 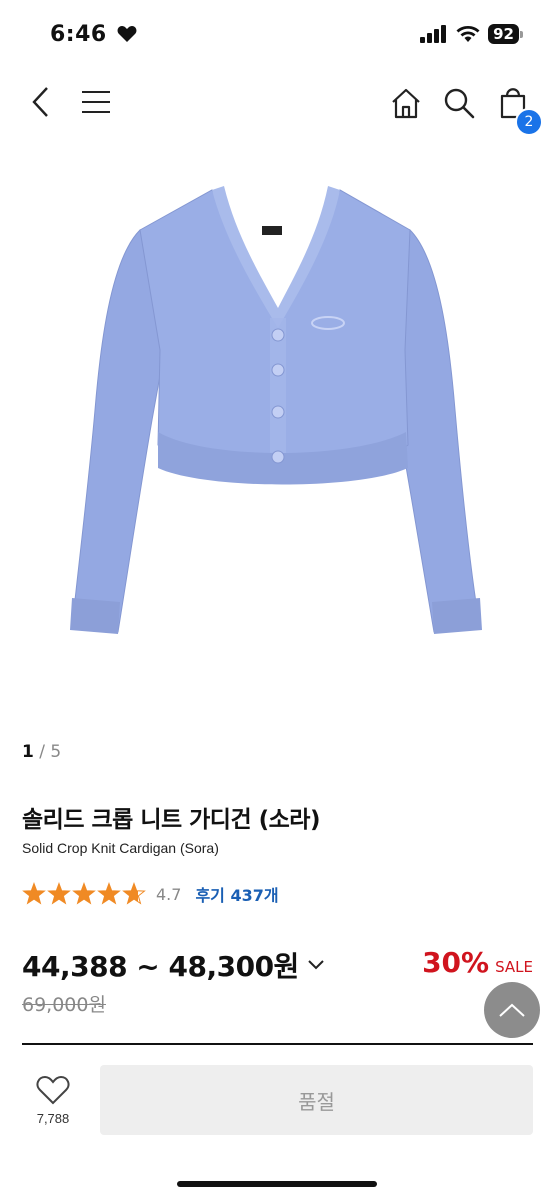 I want to click on back-icon, so click(x=40, y=102).